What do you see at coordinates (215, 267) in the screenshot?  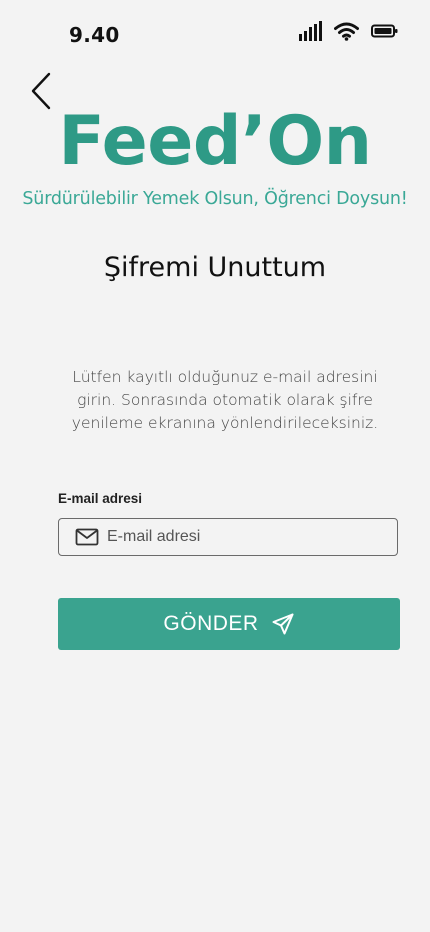 I see `page-title: Şifremi Unuttum` at bounding box center [215, 267].